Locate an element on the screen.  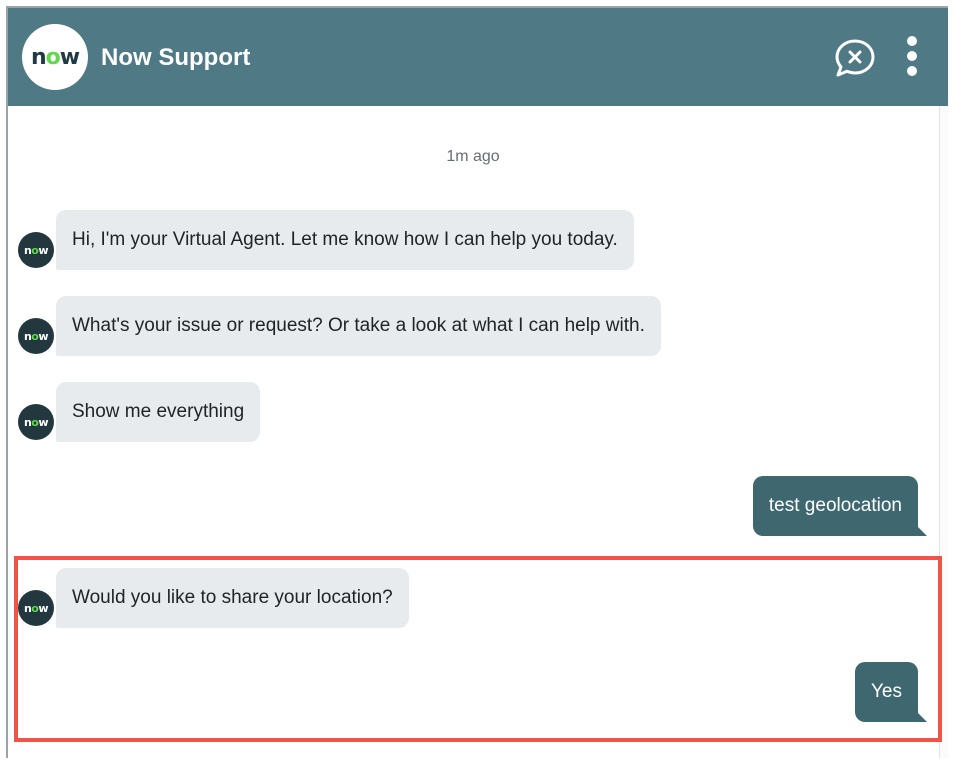
chat-scrollbar is located at coordinates (943, 432).